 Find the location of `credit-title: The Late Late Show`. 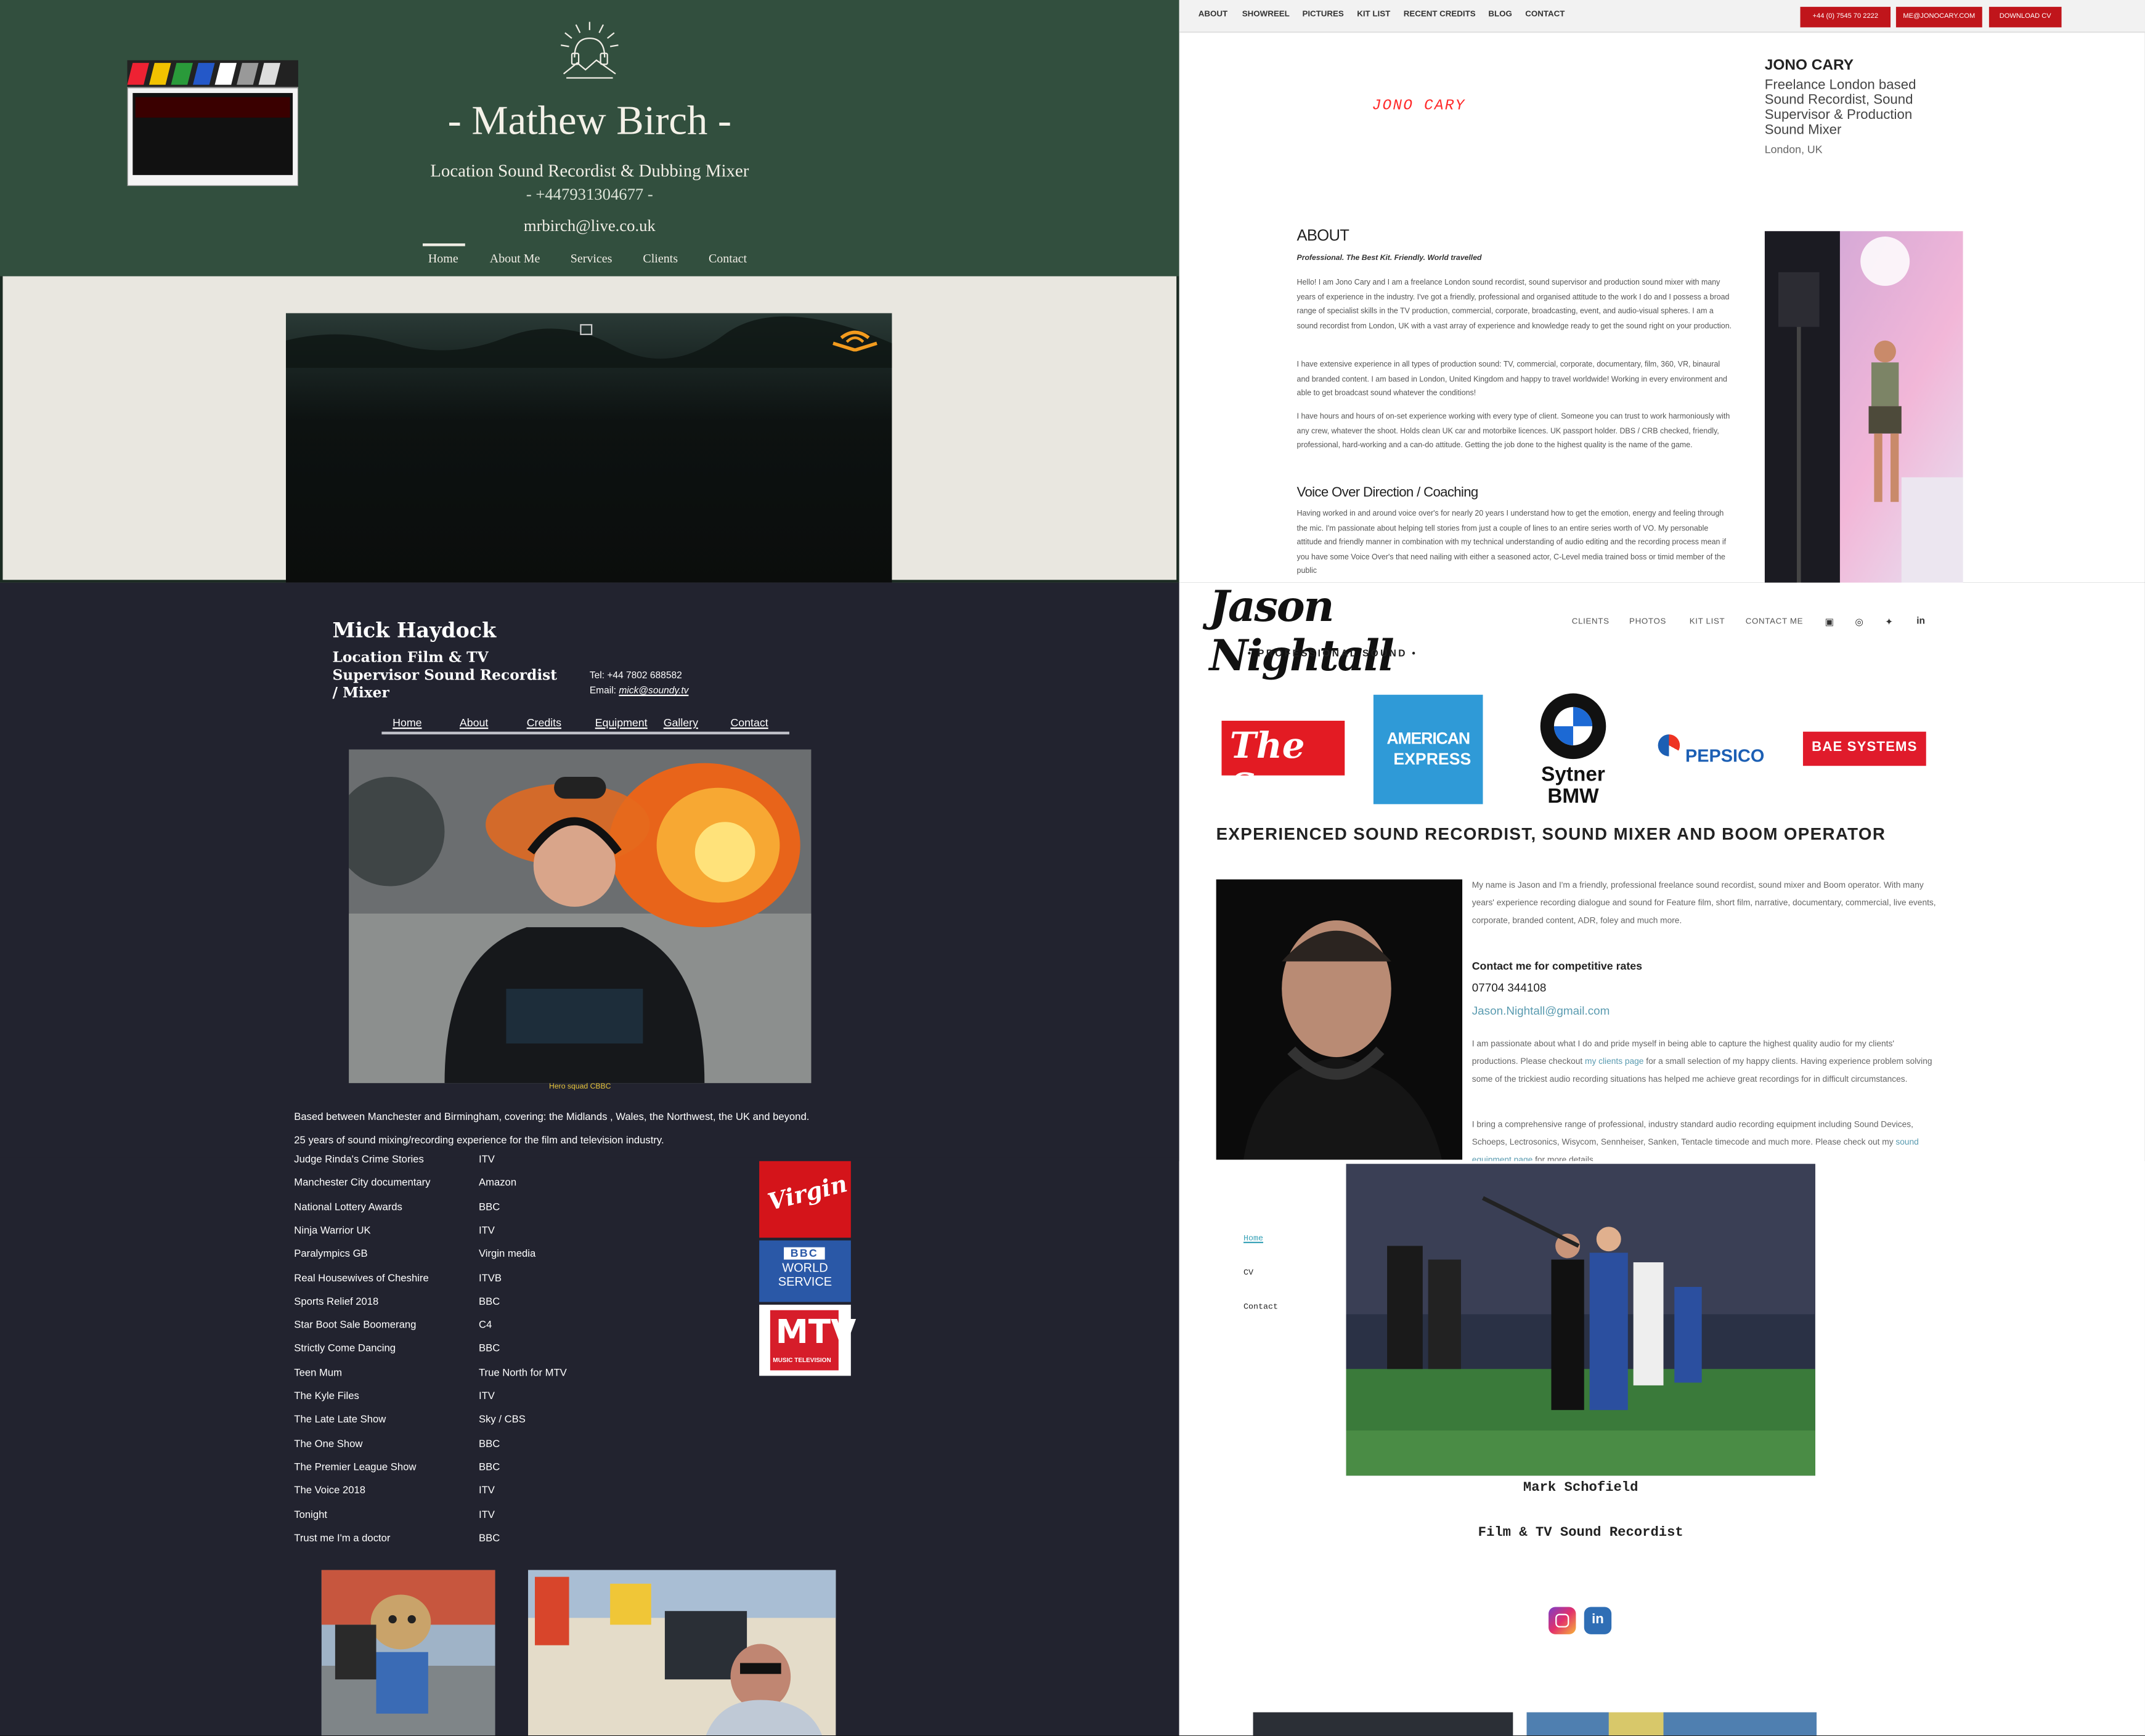

credit-title: The Late Late Show is located at coordinates (340, 1419).